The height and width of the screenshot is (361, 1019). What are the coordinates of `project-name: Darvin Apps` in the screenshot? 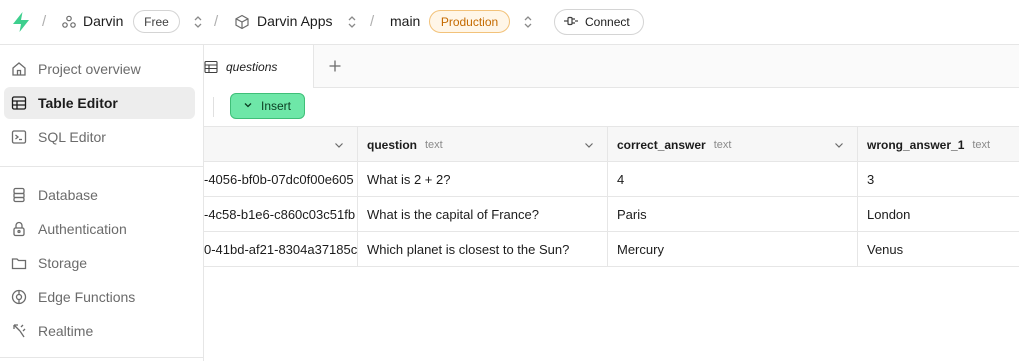 It's located at (294, 21).